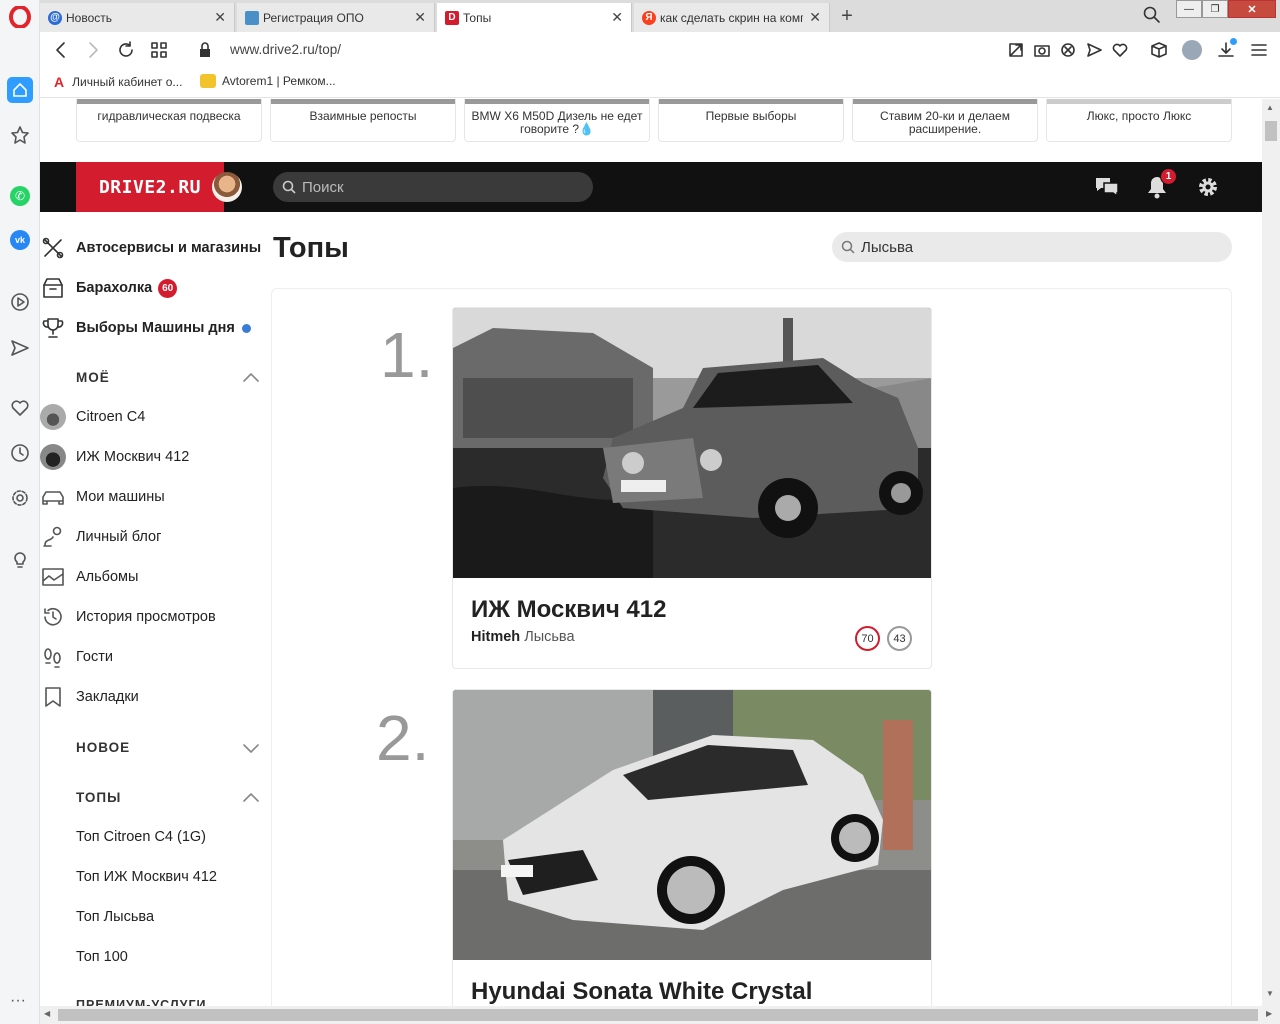 This screenshot has width=1280, height=1024. What do you see at coordinates (20, 408) in the screenshot?
I see `heart-icon` at bounding box center [20, 408].